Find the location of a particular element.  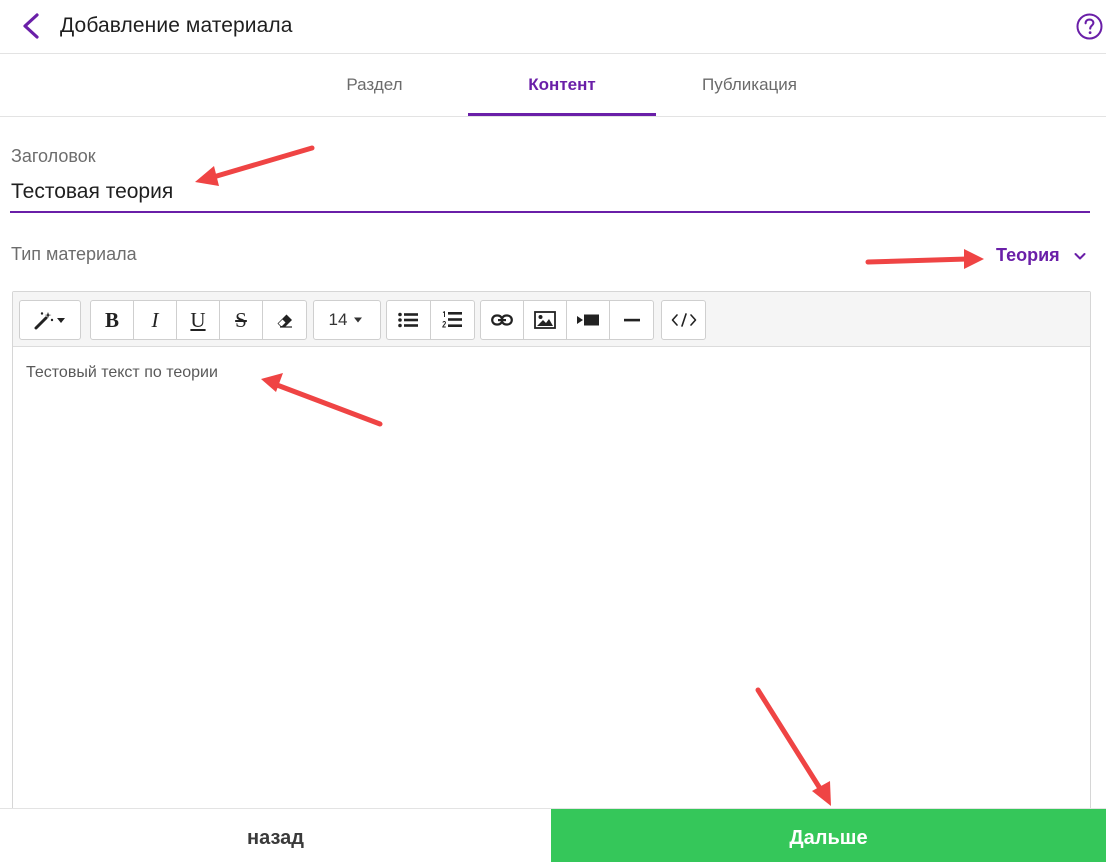

bold-icon: B is located at coordinates (111, 319).